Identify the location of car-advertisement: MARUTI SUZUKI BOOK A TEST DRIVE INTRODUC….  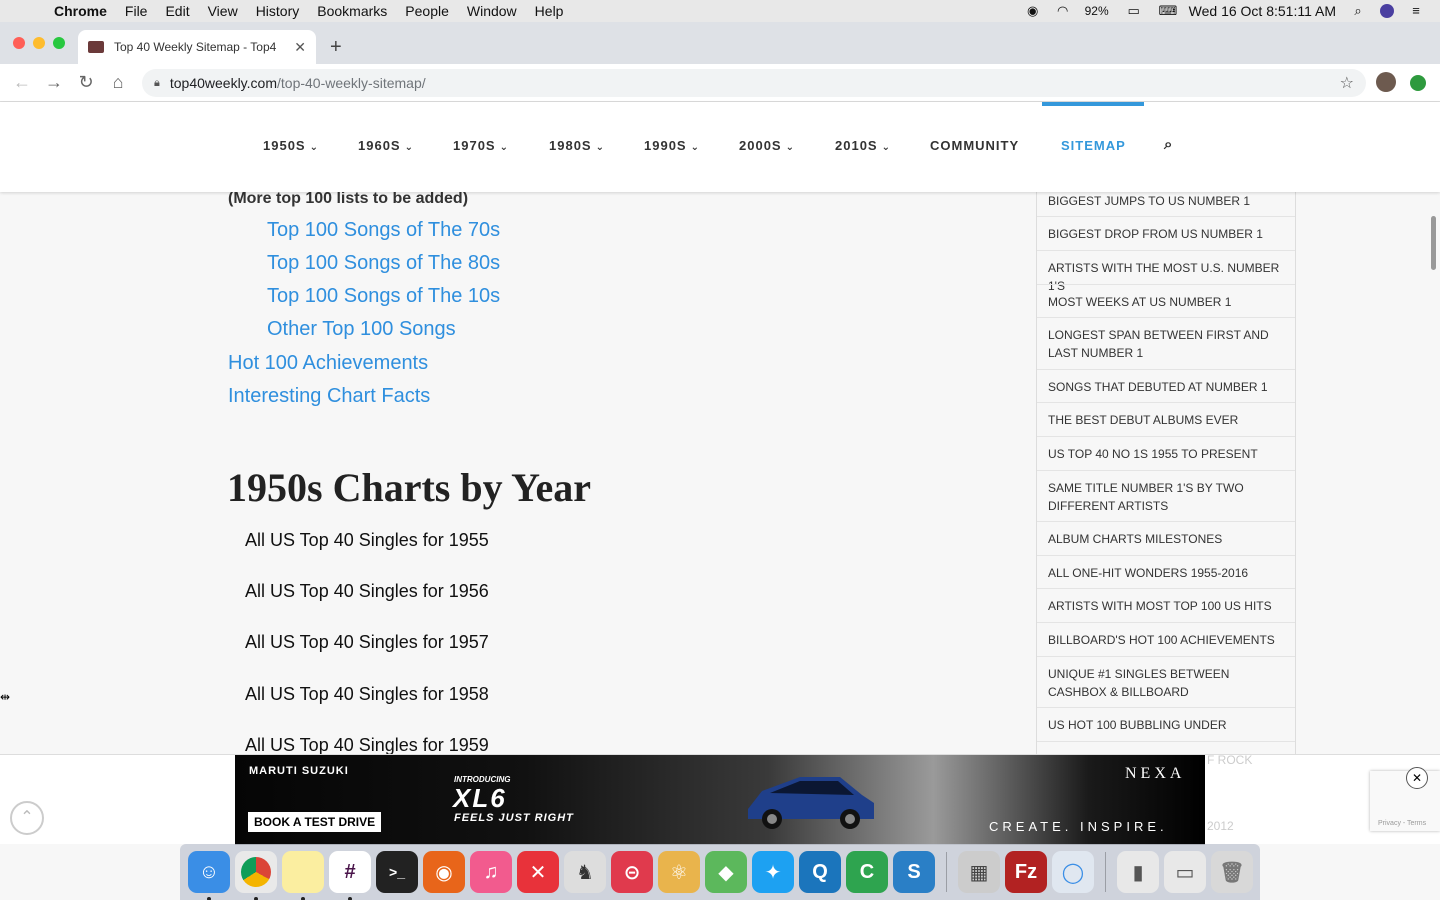
(720, 800).